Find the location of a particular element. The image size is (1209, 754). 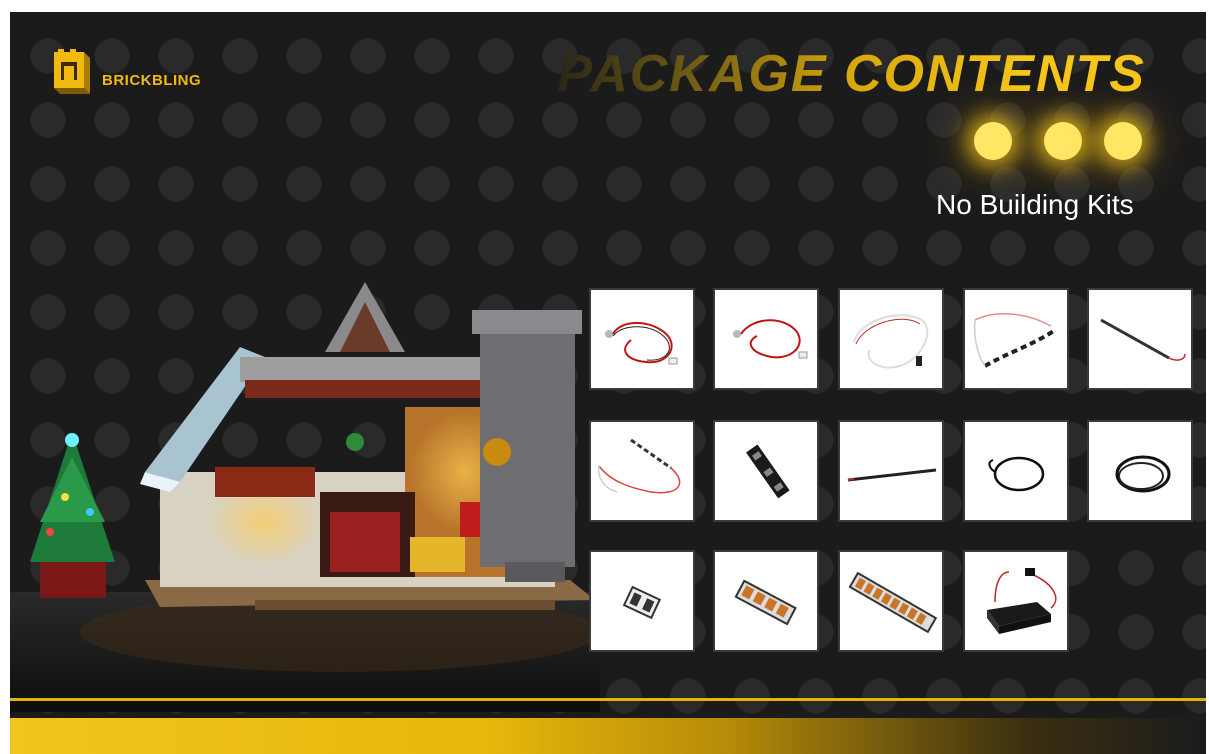

led-board-icon is located at coordinates (768, 471).